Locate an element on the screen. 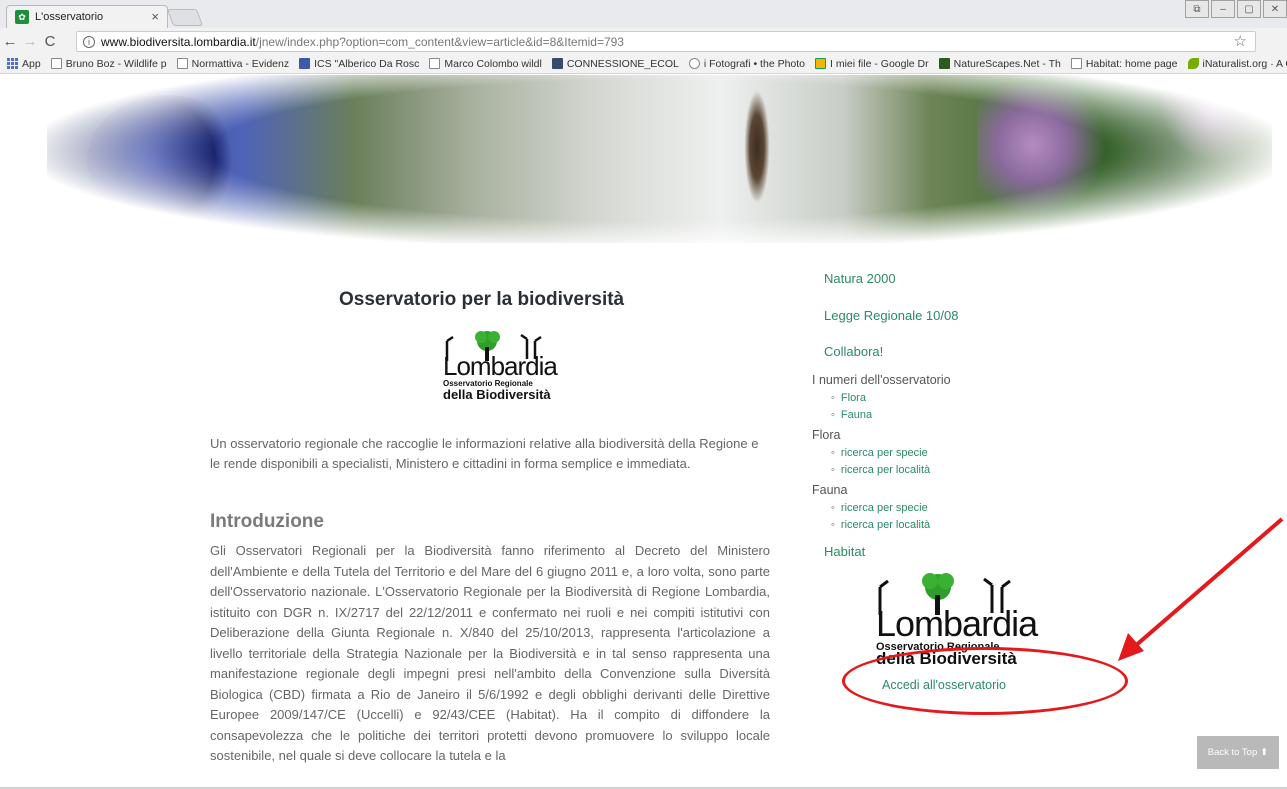 This screenshot has height=789, width=1287. heading-flora: Flora is located at coordinates (826, 435).